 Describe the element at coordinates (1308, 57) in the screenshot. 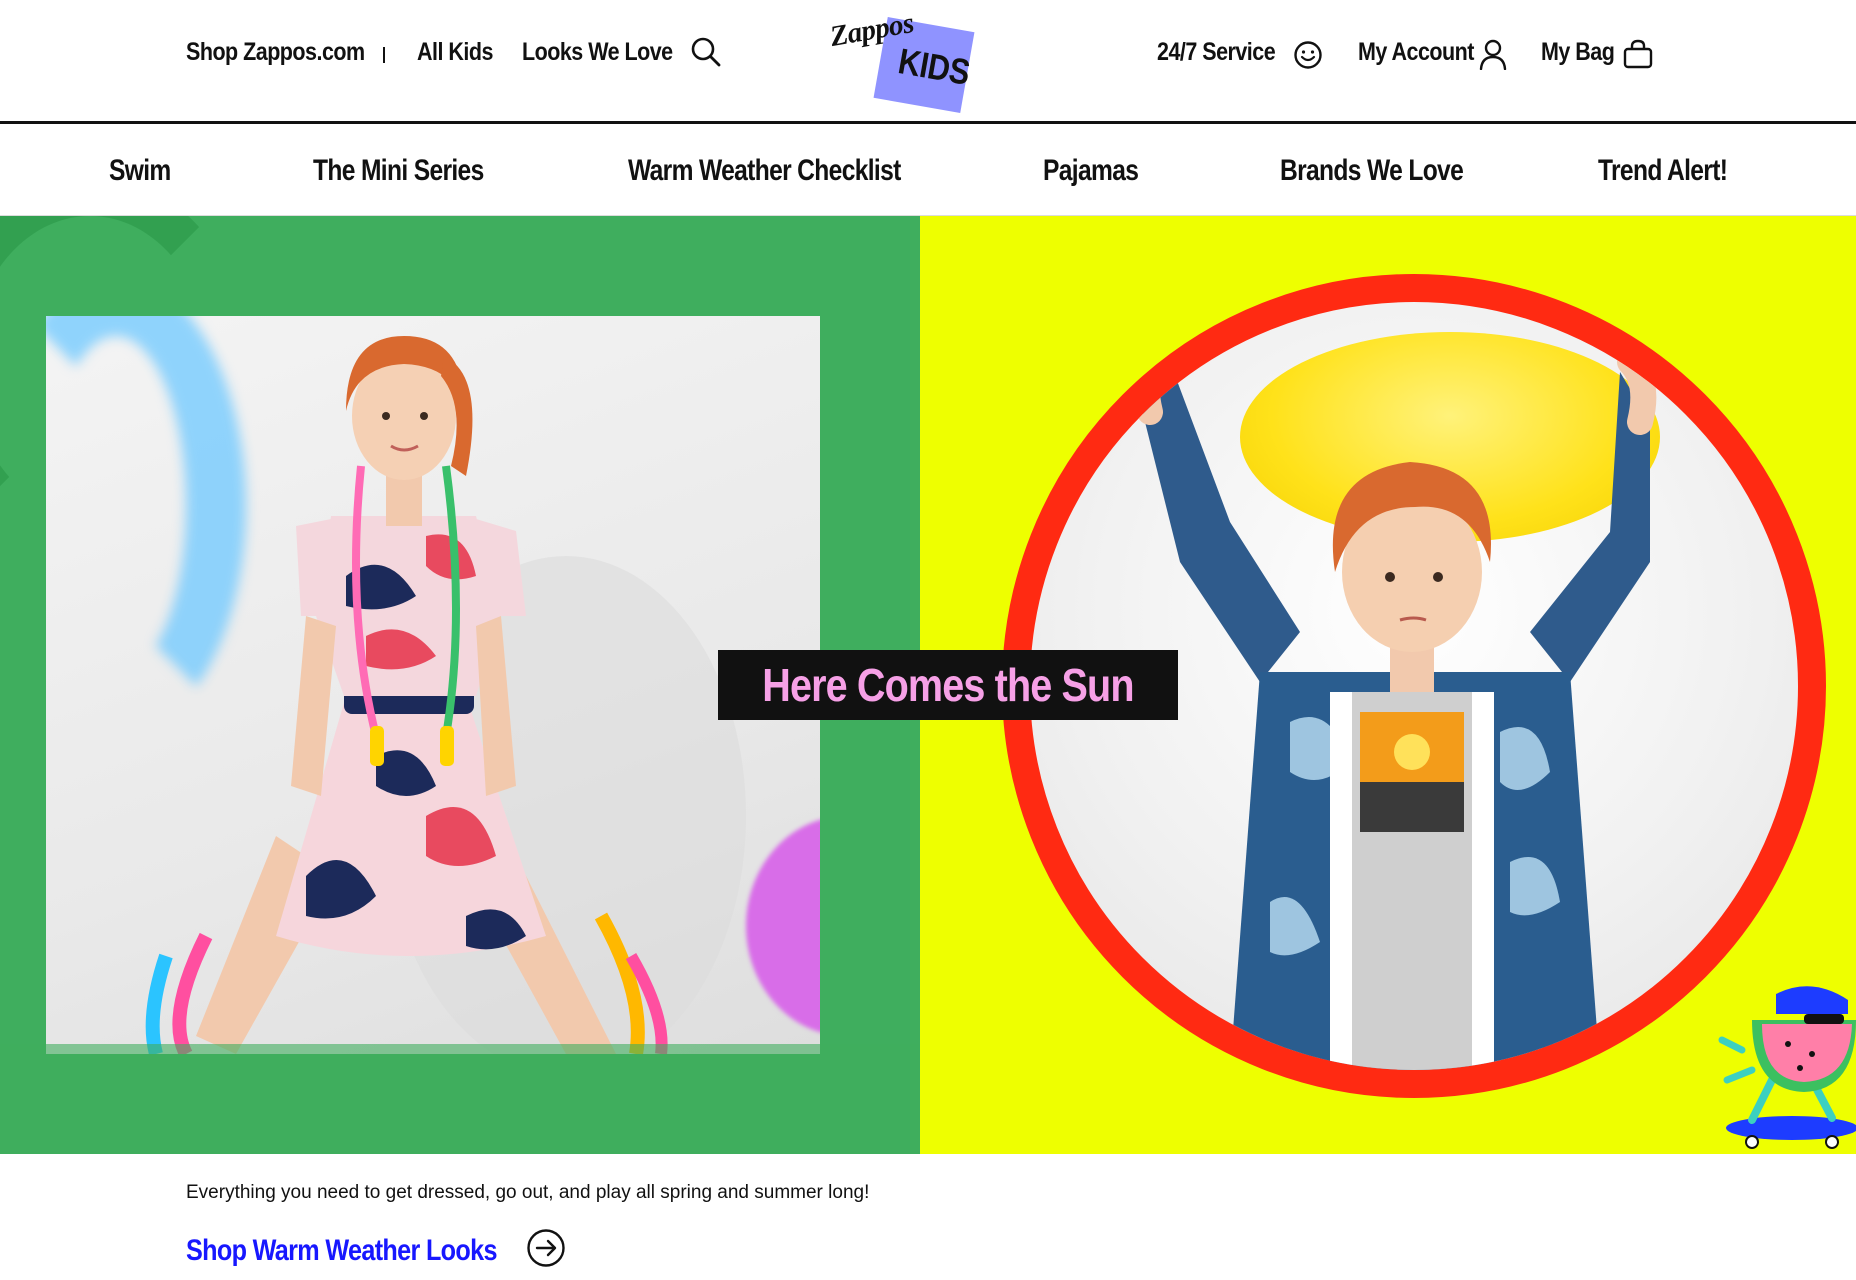

I see `smiley-face-icon` at that location.